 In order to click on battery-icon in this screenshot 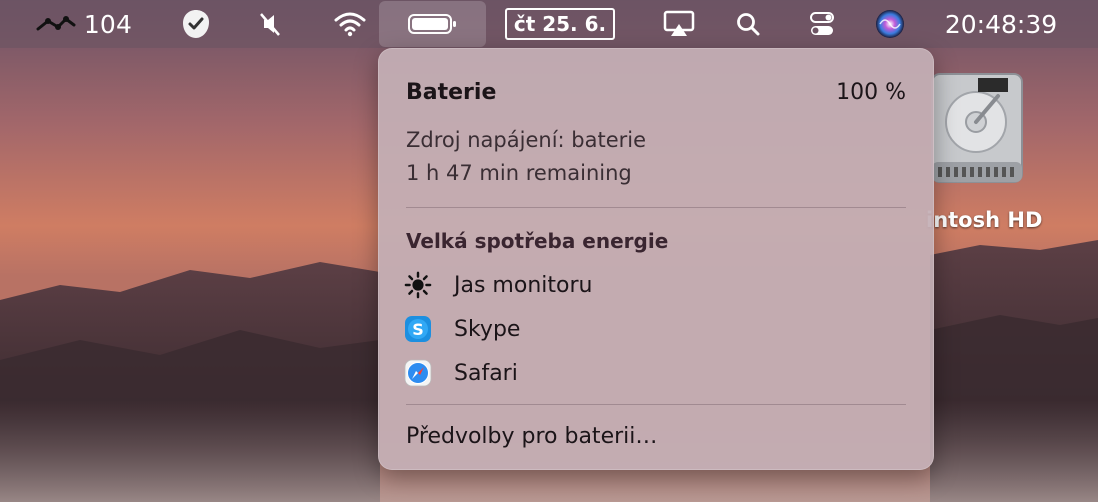, I will do `click(431, 24)`.